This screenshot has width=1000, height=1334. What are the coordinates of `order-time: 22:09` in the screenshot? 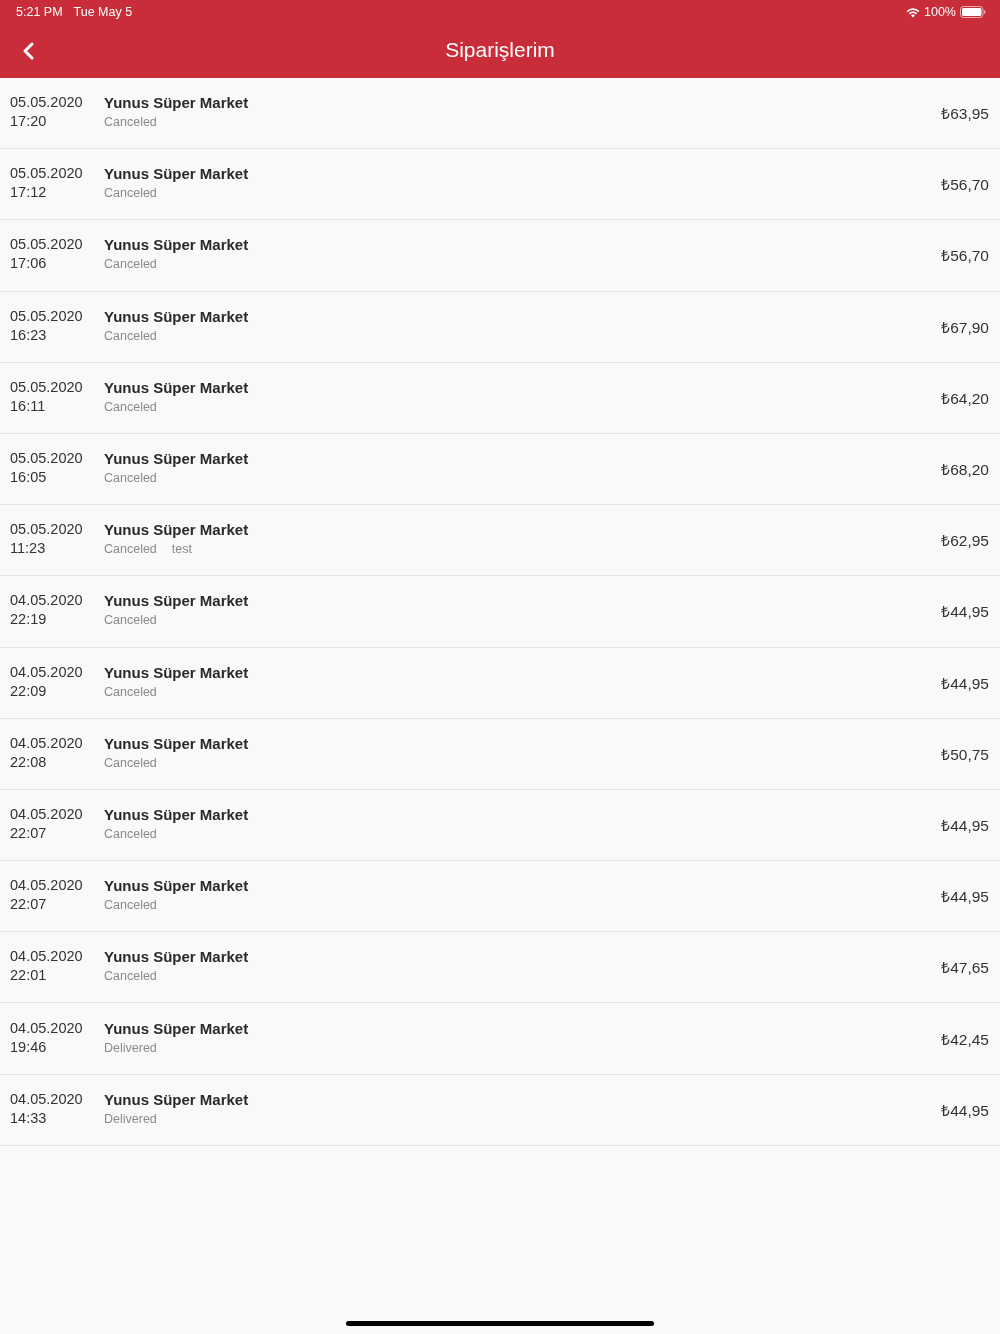 It's located at (29, 691).